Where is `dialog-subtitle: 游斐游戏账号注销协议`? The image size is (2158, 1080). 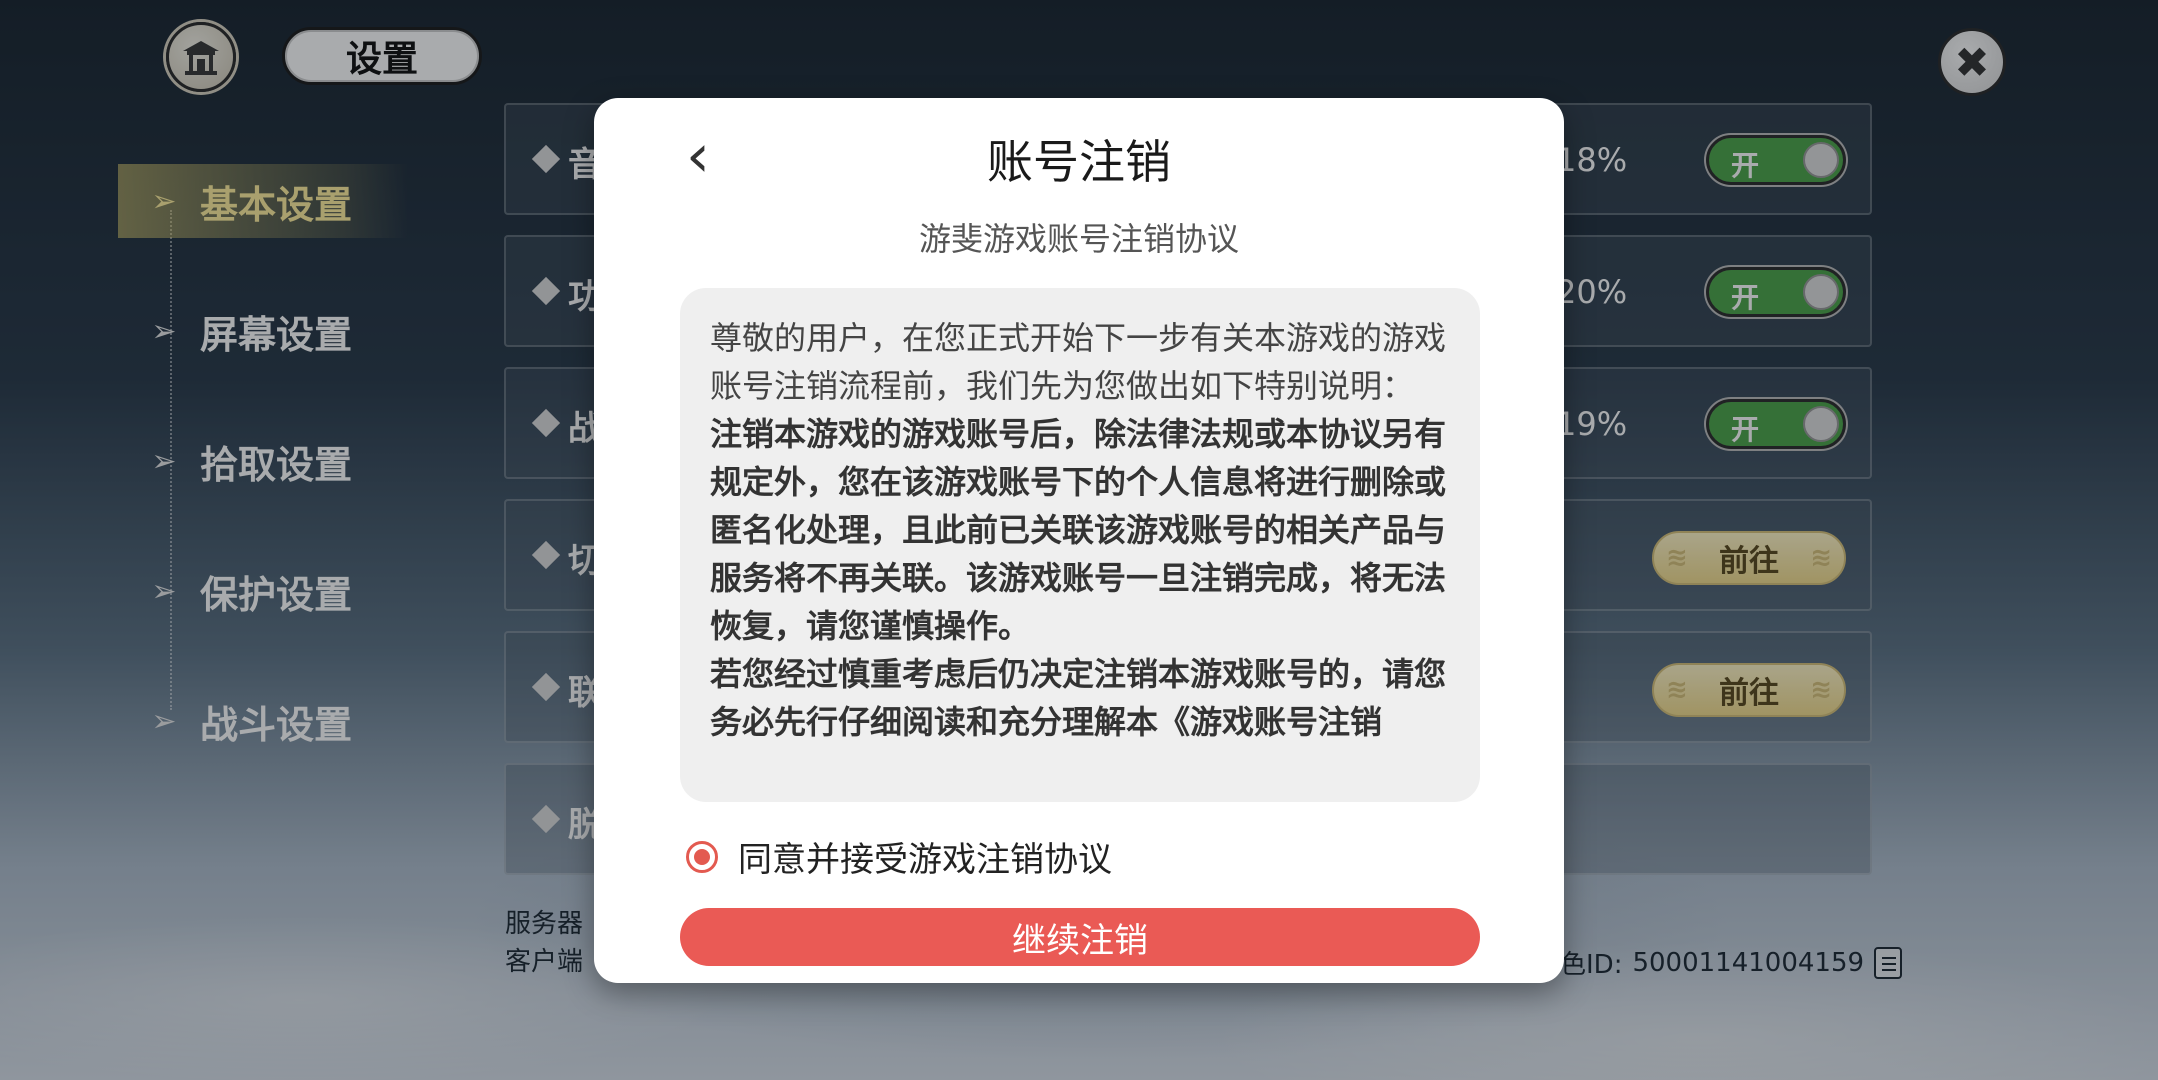 dialog-subtitle: 游斐游戏账号注销协议 is located at coordinates (1078, 239).